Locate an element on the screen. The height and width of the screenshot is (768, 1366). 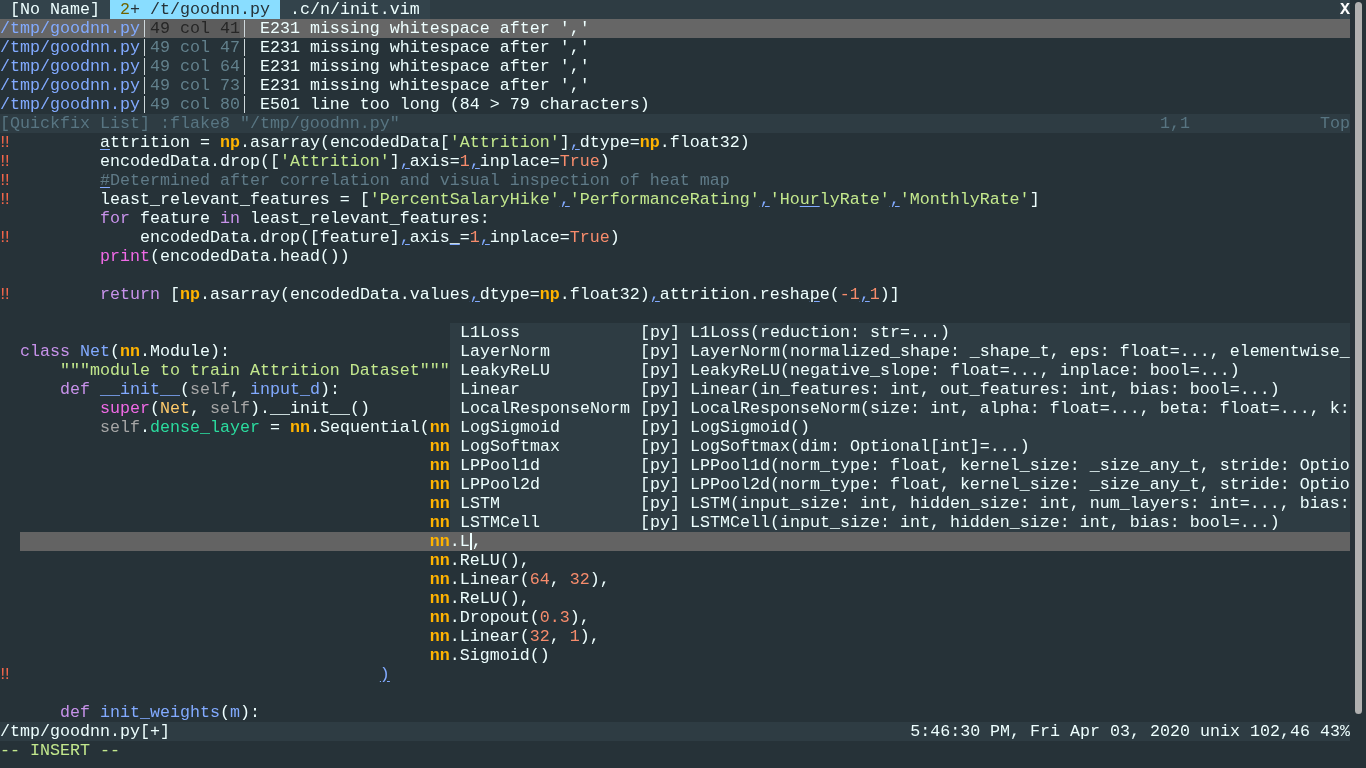
file-format: unix is located at coordinates (1220, 731).